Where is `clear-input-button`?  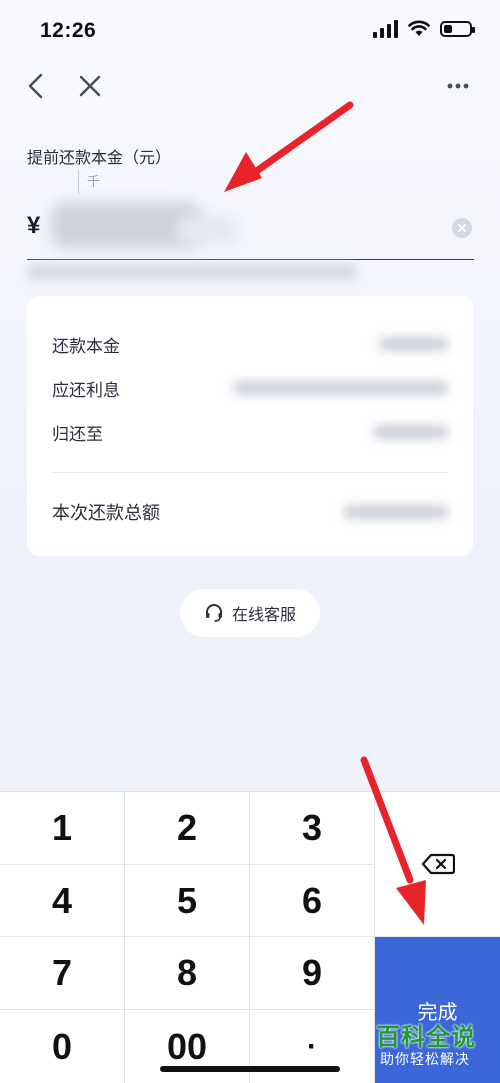
clear-input-button is located at coordinates (462, 228).